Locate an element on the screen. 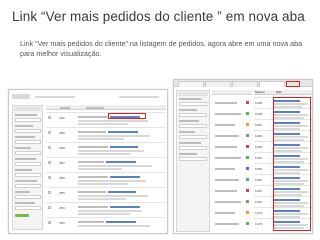 The height and width of the screenshot is (240, 320). column-header-data: Data is located at coordinates (279, 92).